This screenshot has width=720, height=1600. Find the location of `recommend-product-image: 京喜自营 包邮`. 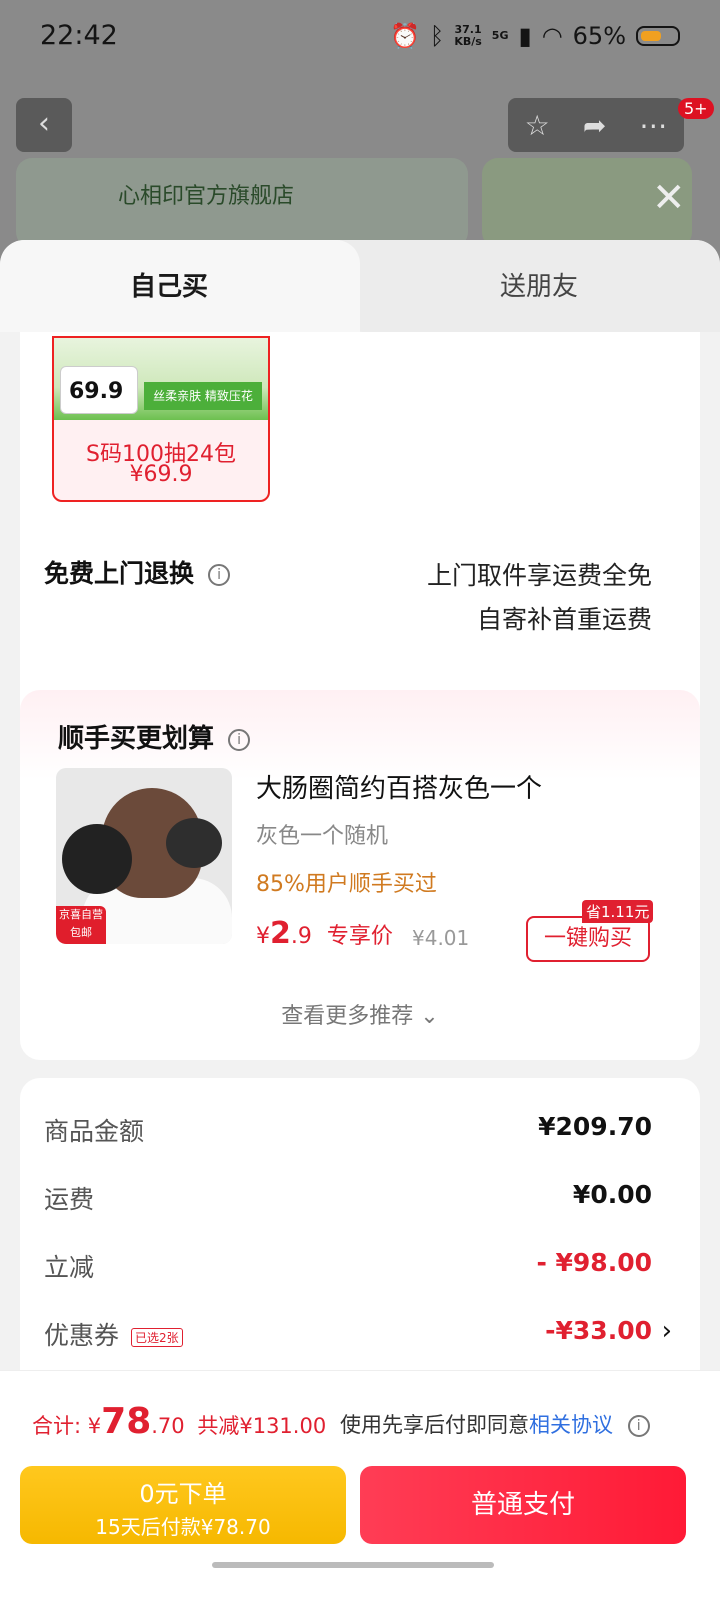

recommend-product-image: 京喜自营 包邮 is located at coordinates (144, 856).